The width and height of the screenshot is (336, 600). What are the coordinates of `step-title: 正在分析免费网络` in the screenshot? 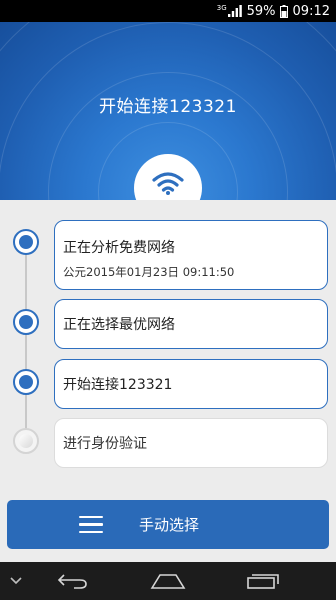 It's located at (119, 248).